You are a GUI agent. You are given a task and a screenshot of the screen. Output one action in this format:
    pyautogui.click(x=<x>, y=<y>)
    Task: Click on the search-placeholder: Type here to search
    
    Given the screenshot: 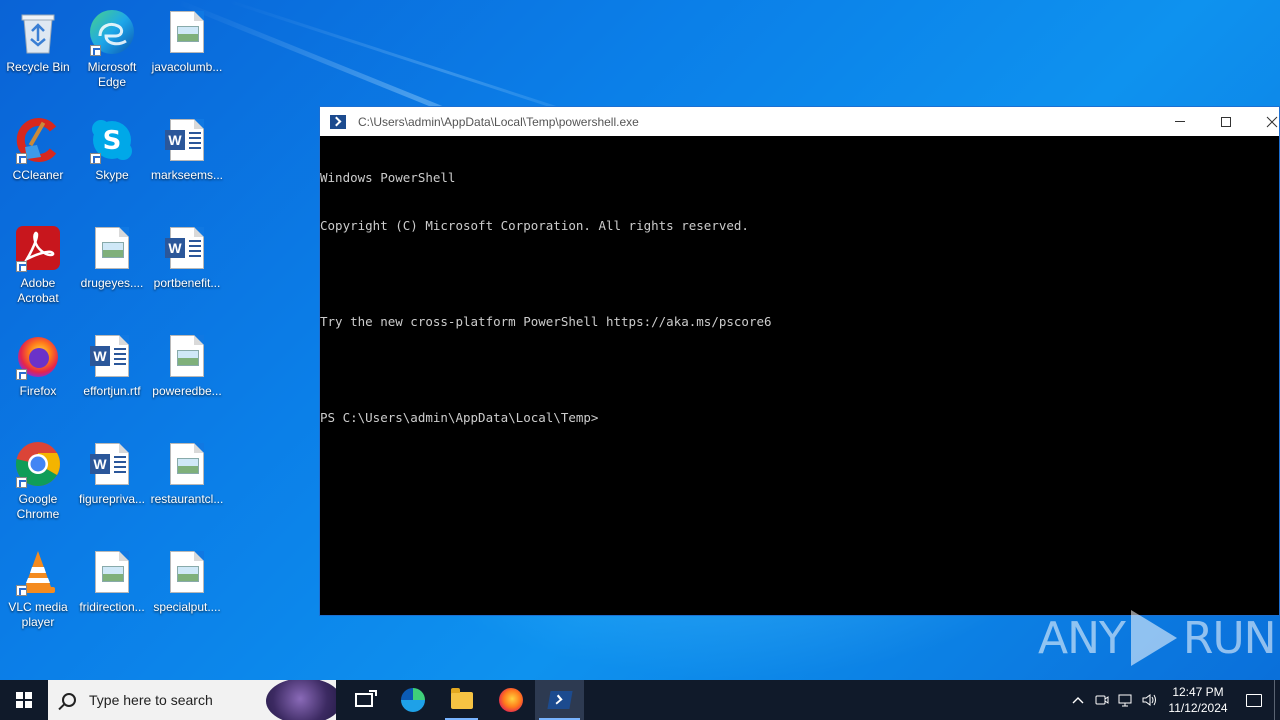 What is the action you would take?
    pyautogui.click(x=151, y=700)
    